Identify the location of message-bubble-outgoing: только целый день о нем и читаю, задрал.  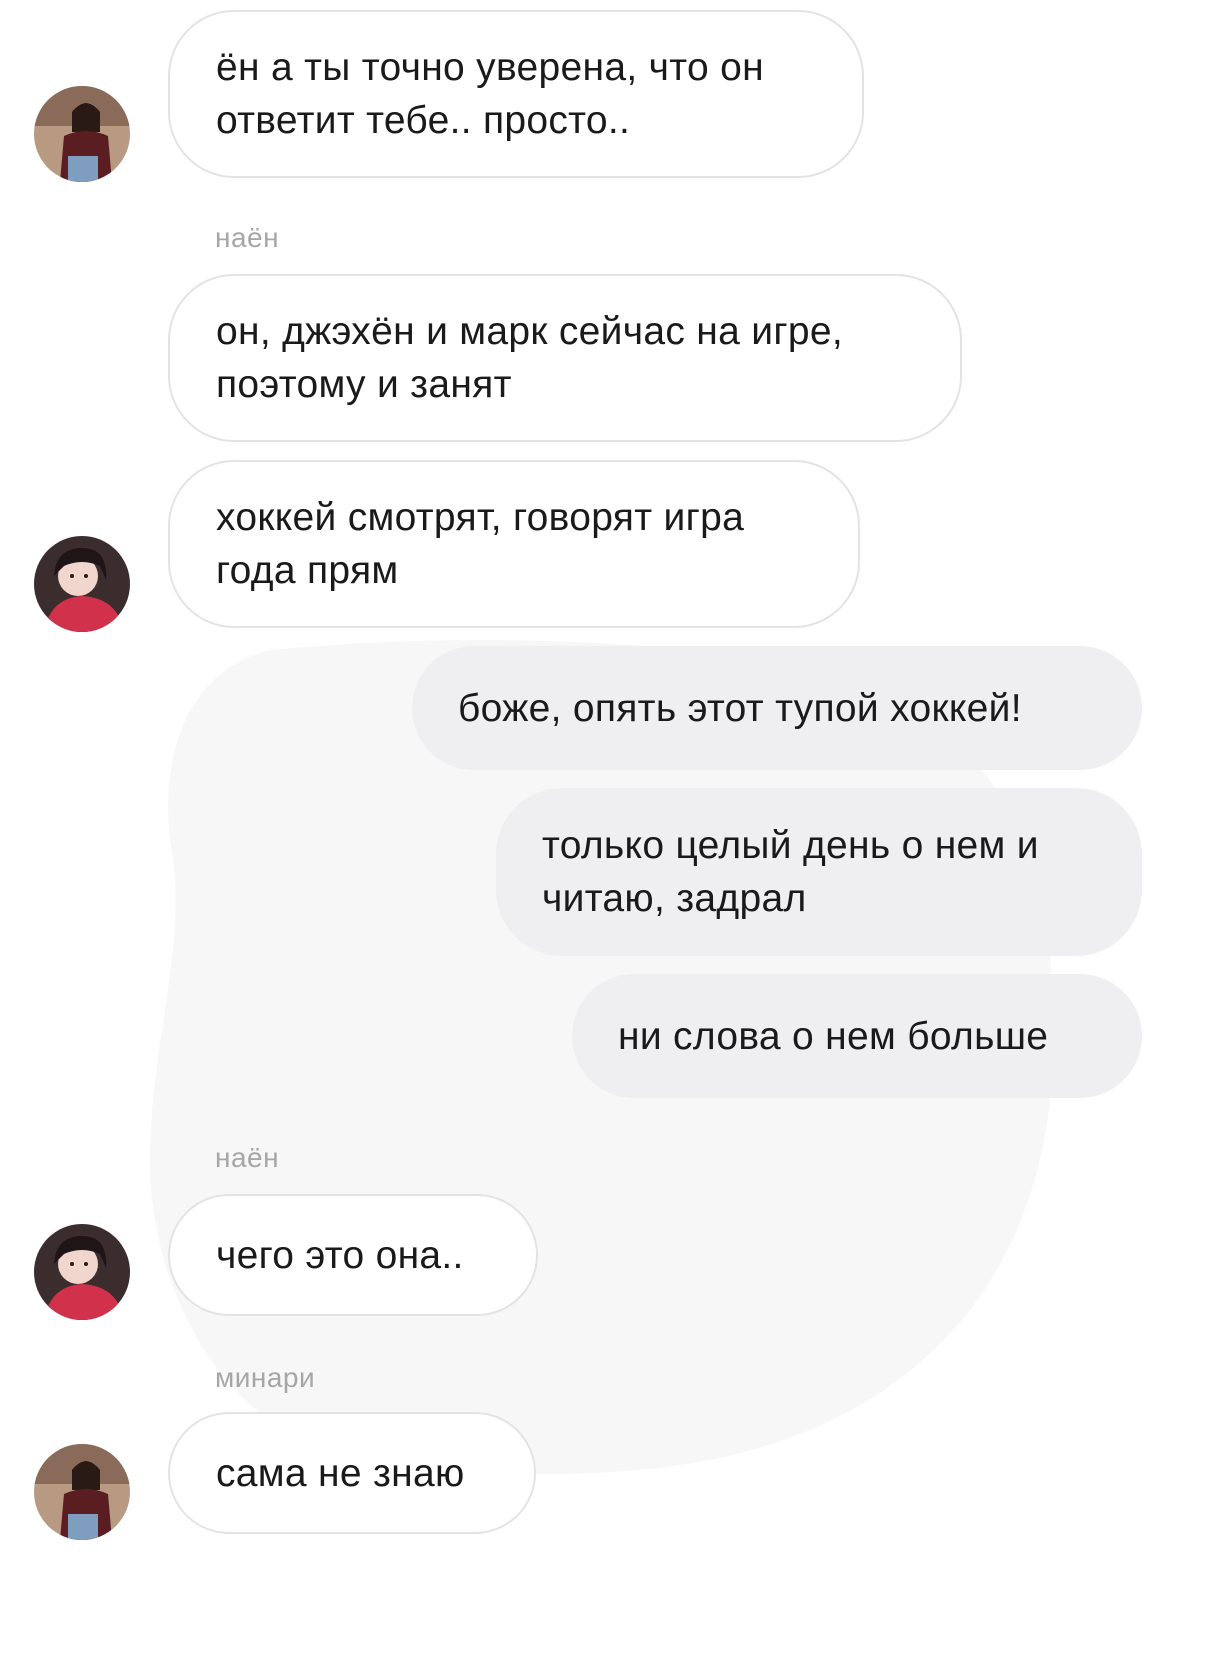
(819, 872).